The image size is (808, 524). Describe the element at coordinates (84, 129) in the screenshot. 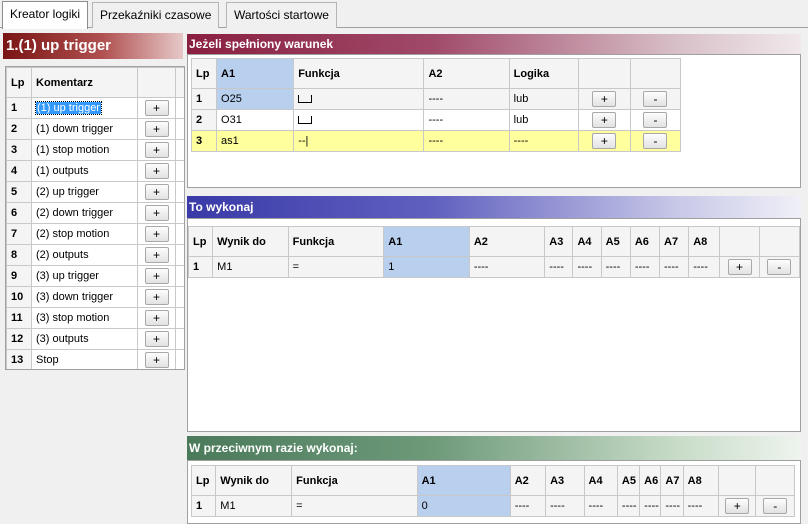

I see `rule-comment: (1) down trigger` at that location.